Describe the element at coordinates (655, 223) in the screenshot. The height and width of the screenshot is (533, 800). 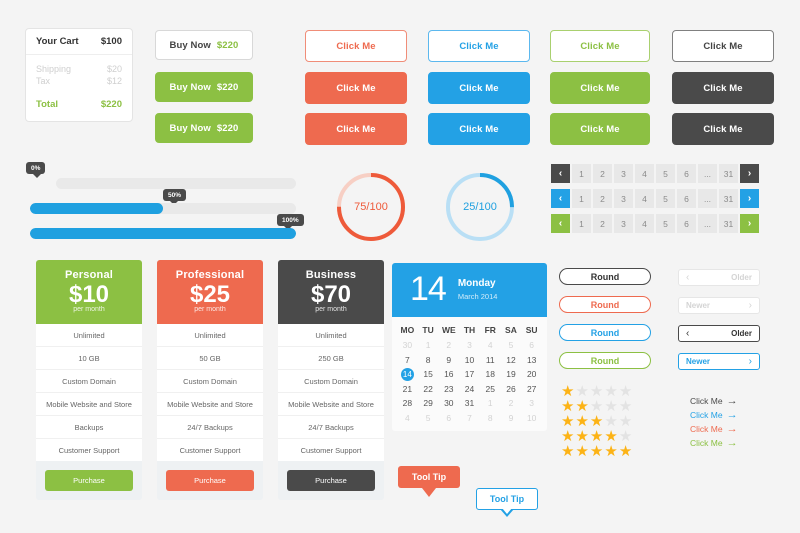
I see `pagination-green: ‹ 1 2 3 4 5 6 ... 31 ›` at that location.